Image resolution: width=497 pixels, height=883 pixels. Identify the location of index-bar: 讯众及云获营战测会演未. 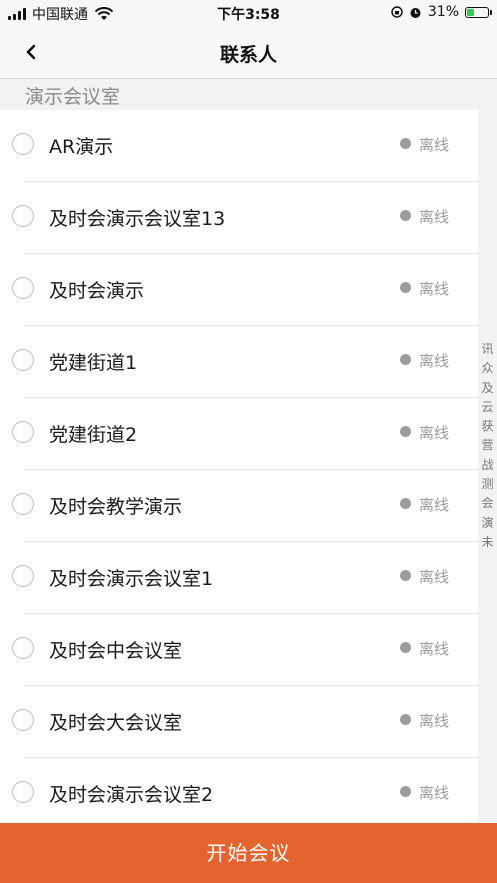
(487, 446).